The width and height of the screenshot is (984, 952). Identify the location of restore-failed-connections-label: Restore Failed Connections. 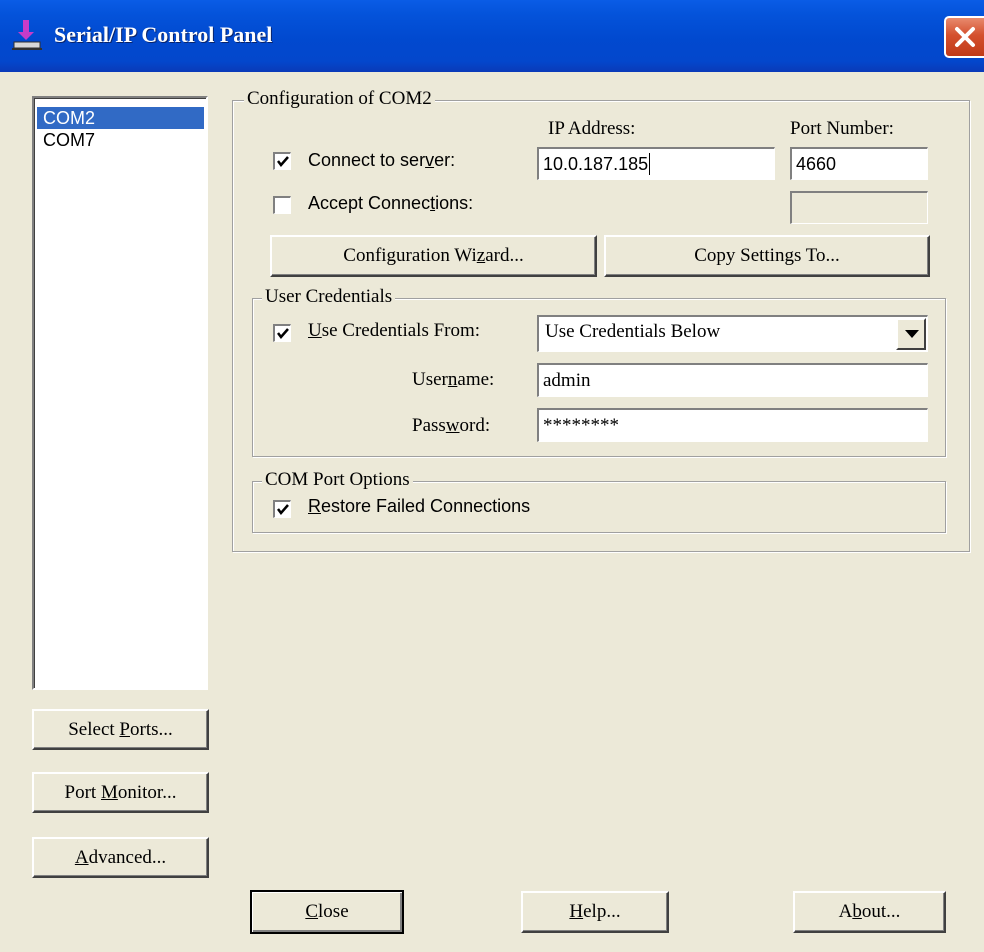
(419, 506).